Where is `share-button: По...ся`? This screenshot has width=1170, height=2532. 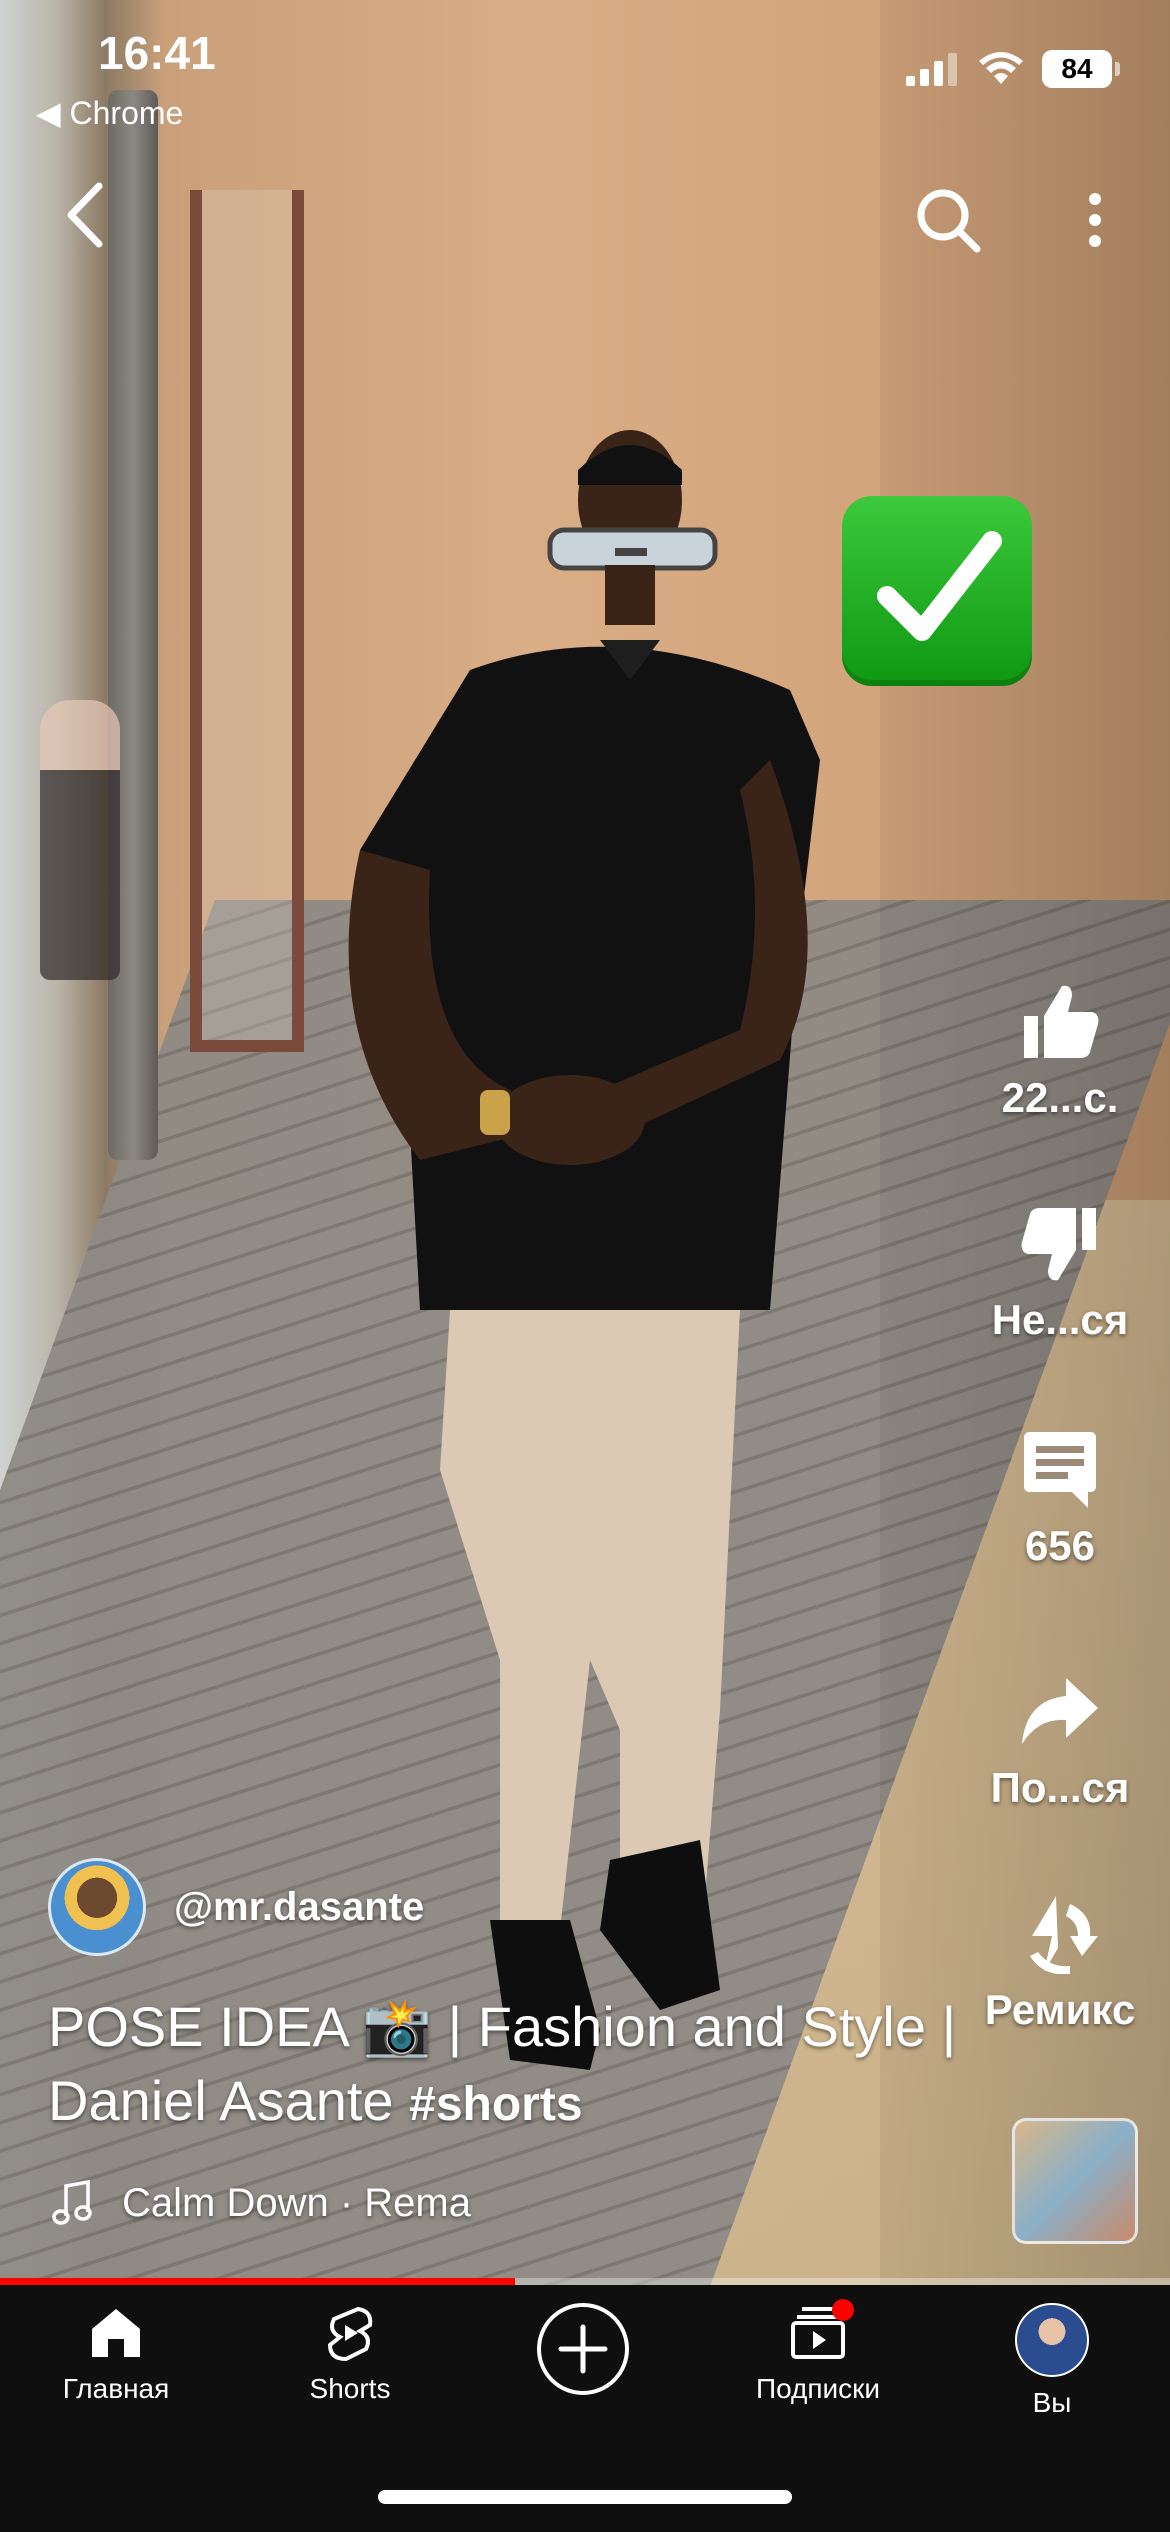
share-button: По...ся is located at coordinates (1060, 1741).